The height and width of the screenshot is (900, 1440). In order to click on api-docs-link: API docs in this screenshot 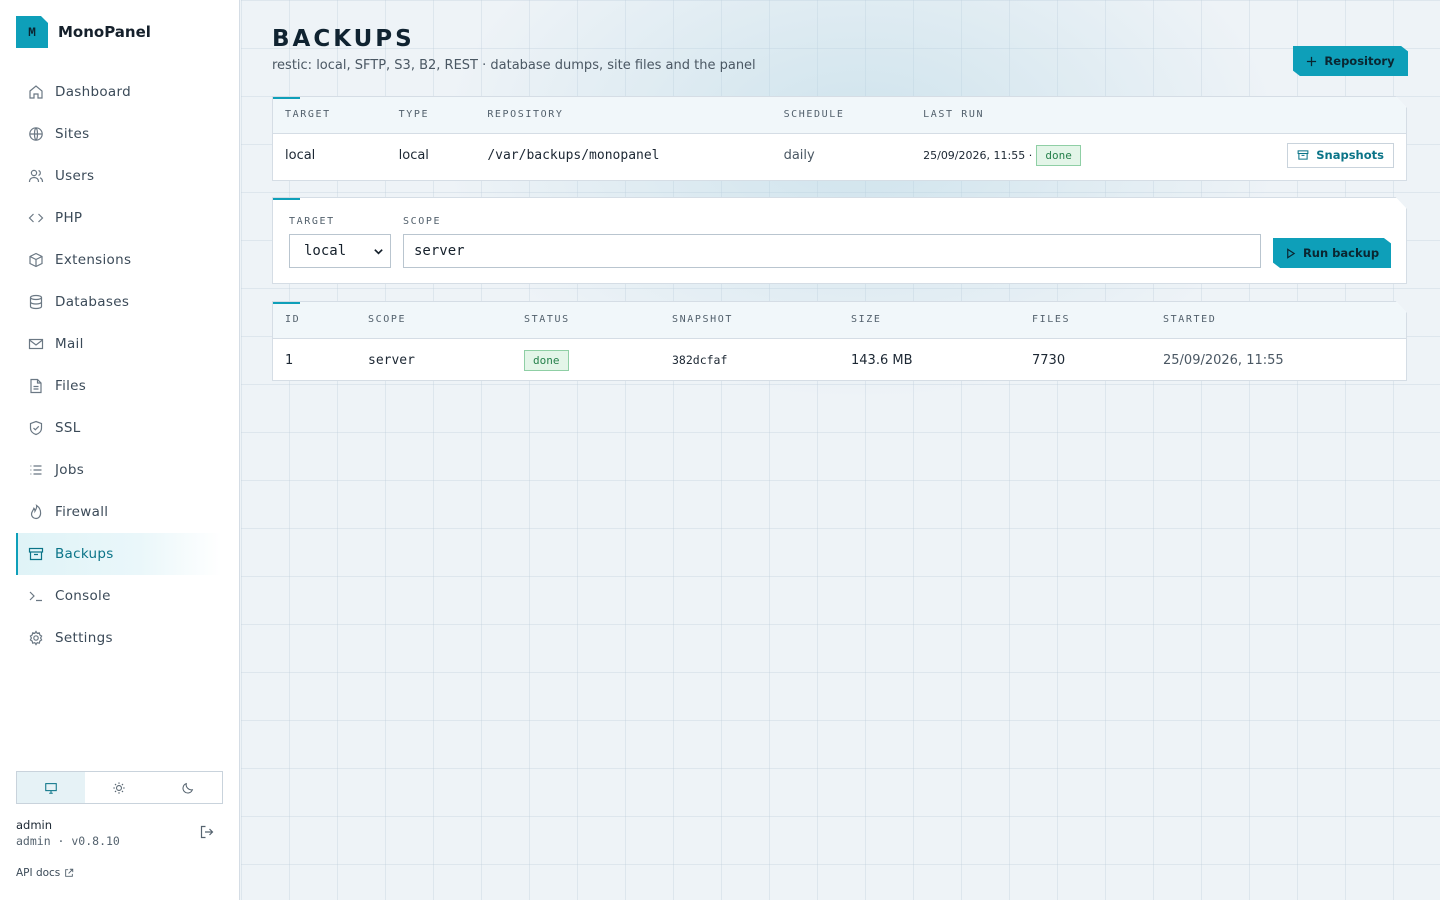, I will do `click(45, 873)`.